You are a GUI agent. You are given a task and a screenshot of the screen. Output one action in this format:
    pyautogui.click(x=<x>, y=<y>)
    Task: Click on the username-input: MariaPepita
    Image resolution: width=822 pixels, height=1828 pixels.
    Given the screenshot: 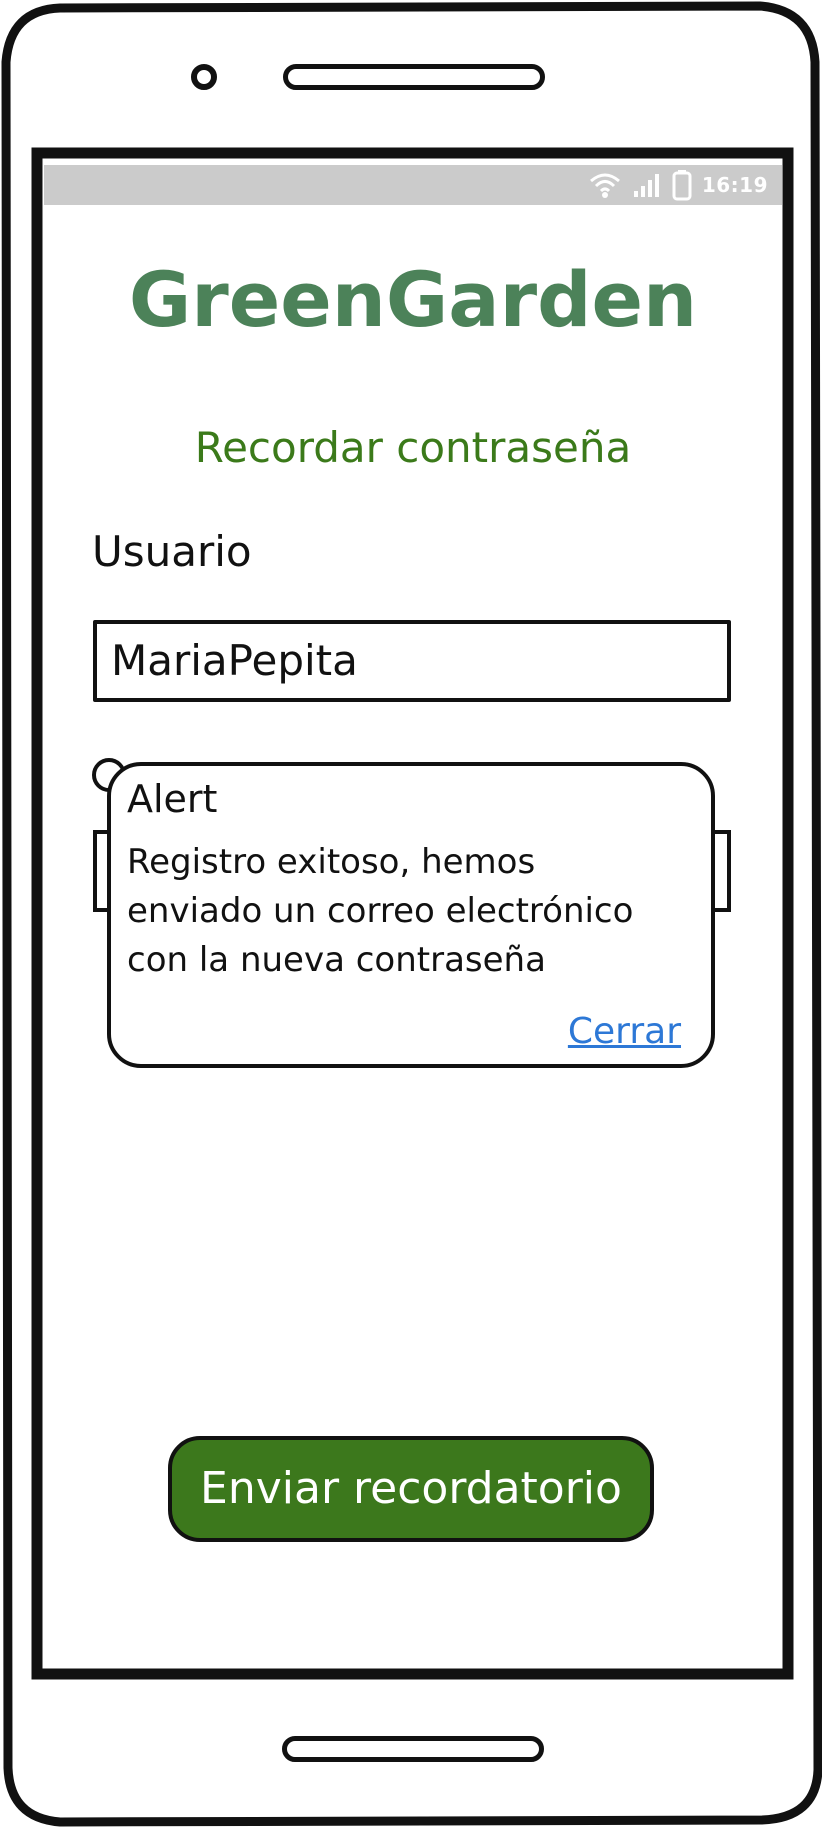 What is the action you would take?
    pyautogui.click(x=412, y=661)
    